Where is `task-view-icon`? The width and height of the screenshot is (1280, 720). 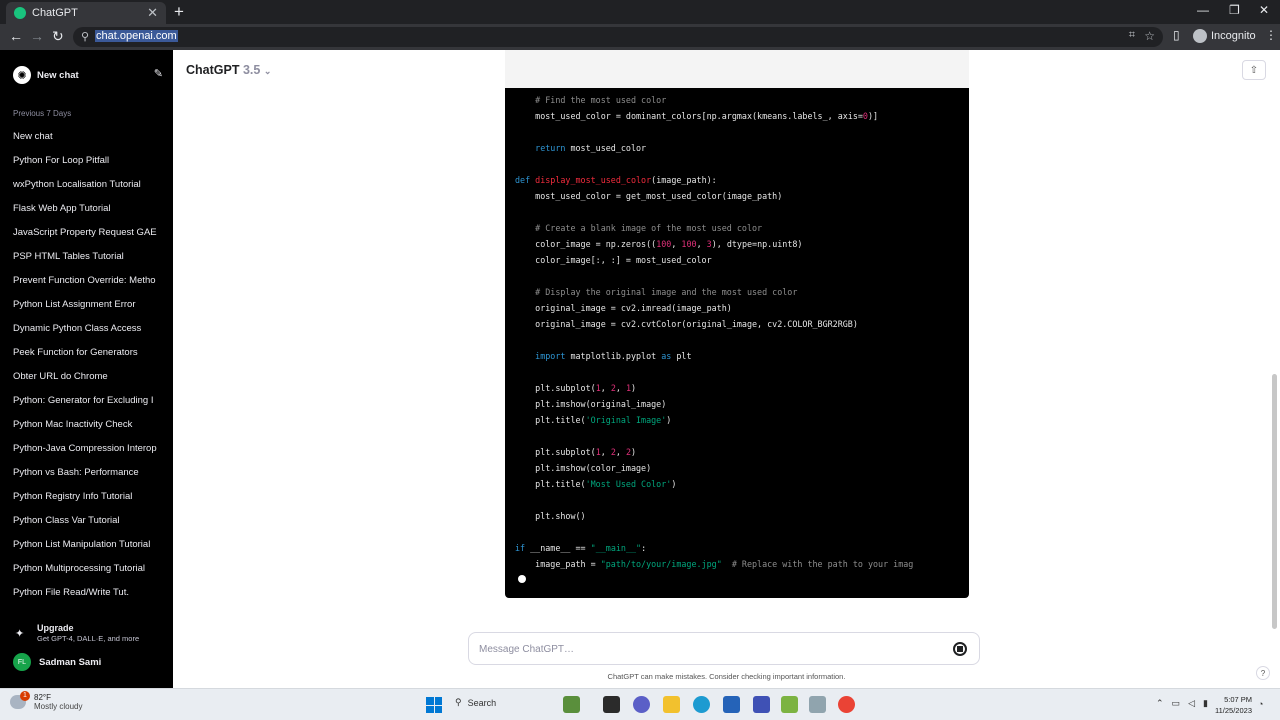 task-view-icon is located at coordinates (611, 704).